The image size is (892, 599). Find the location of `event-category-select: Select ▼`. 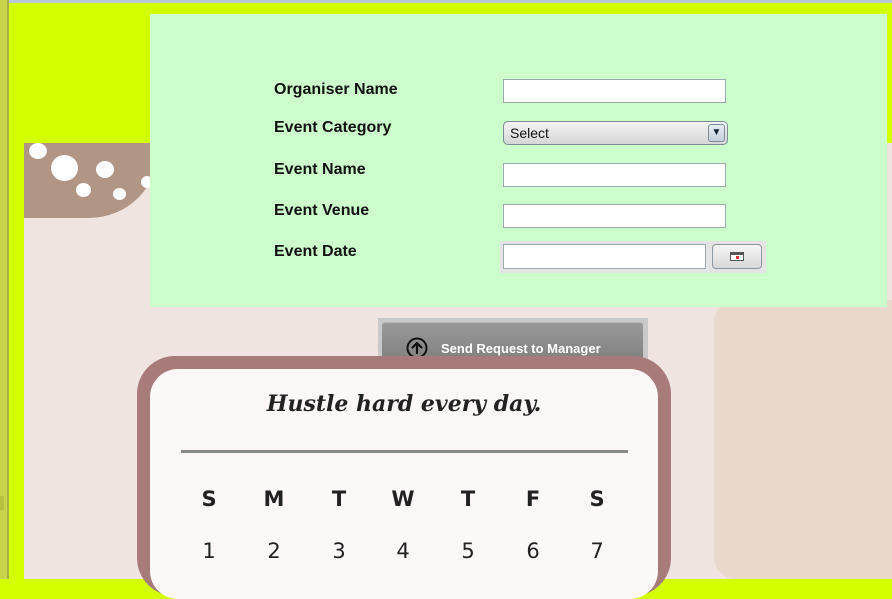

event-category-select: Select ▼ is located at coordinates (615, 133).